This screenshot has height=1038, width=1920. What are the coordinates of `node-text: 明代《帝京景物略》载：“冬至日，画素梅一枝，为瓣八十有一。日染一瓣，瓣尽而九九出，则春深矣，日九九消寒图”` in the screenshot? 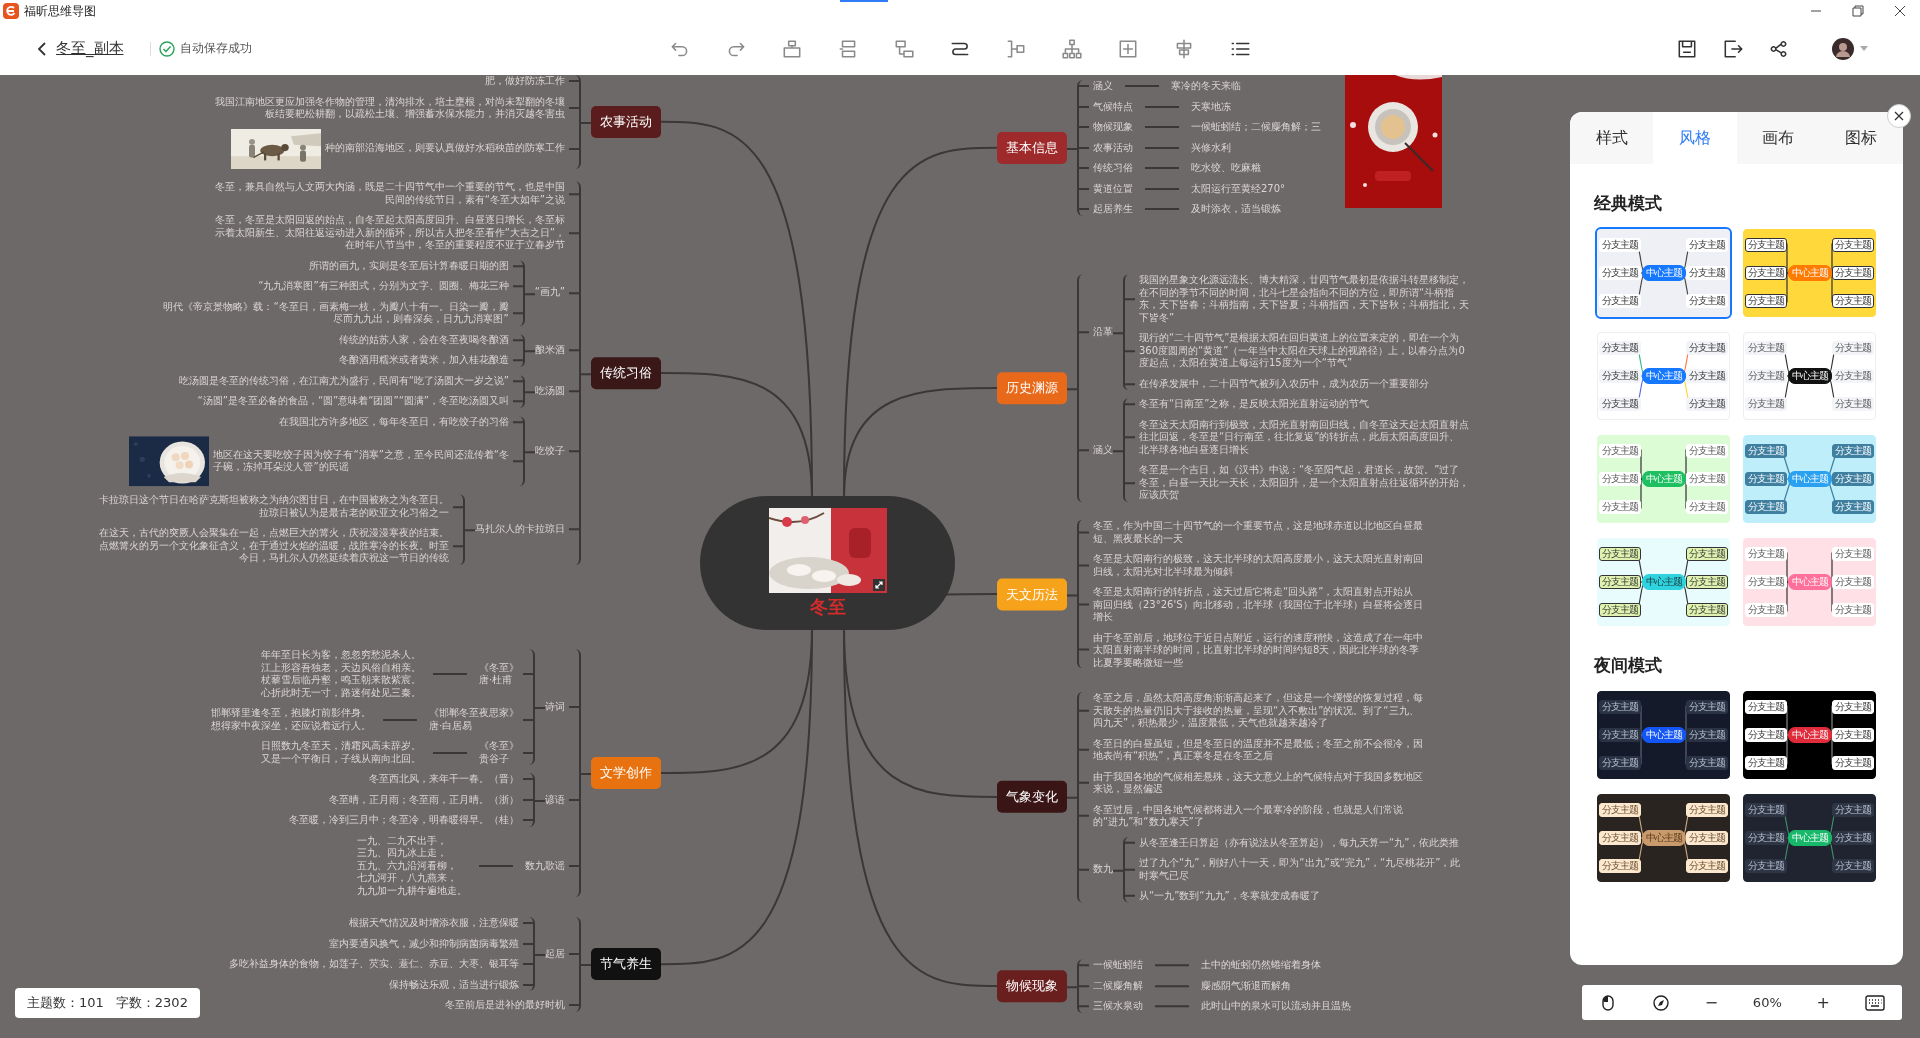 It's located at (332, 313).